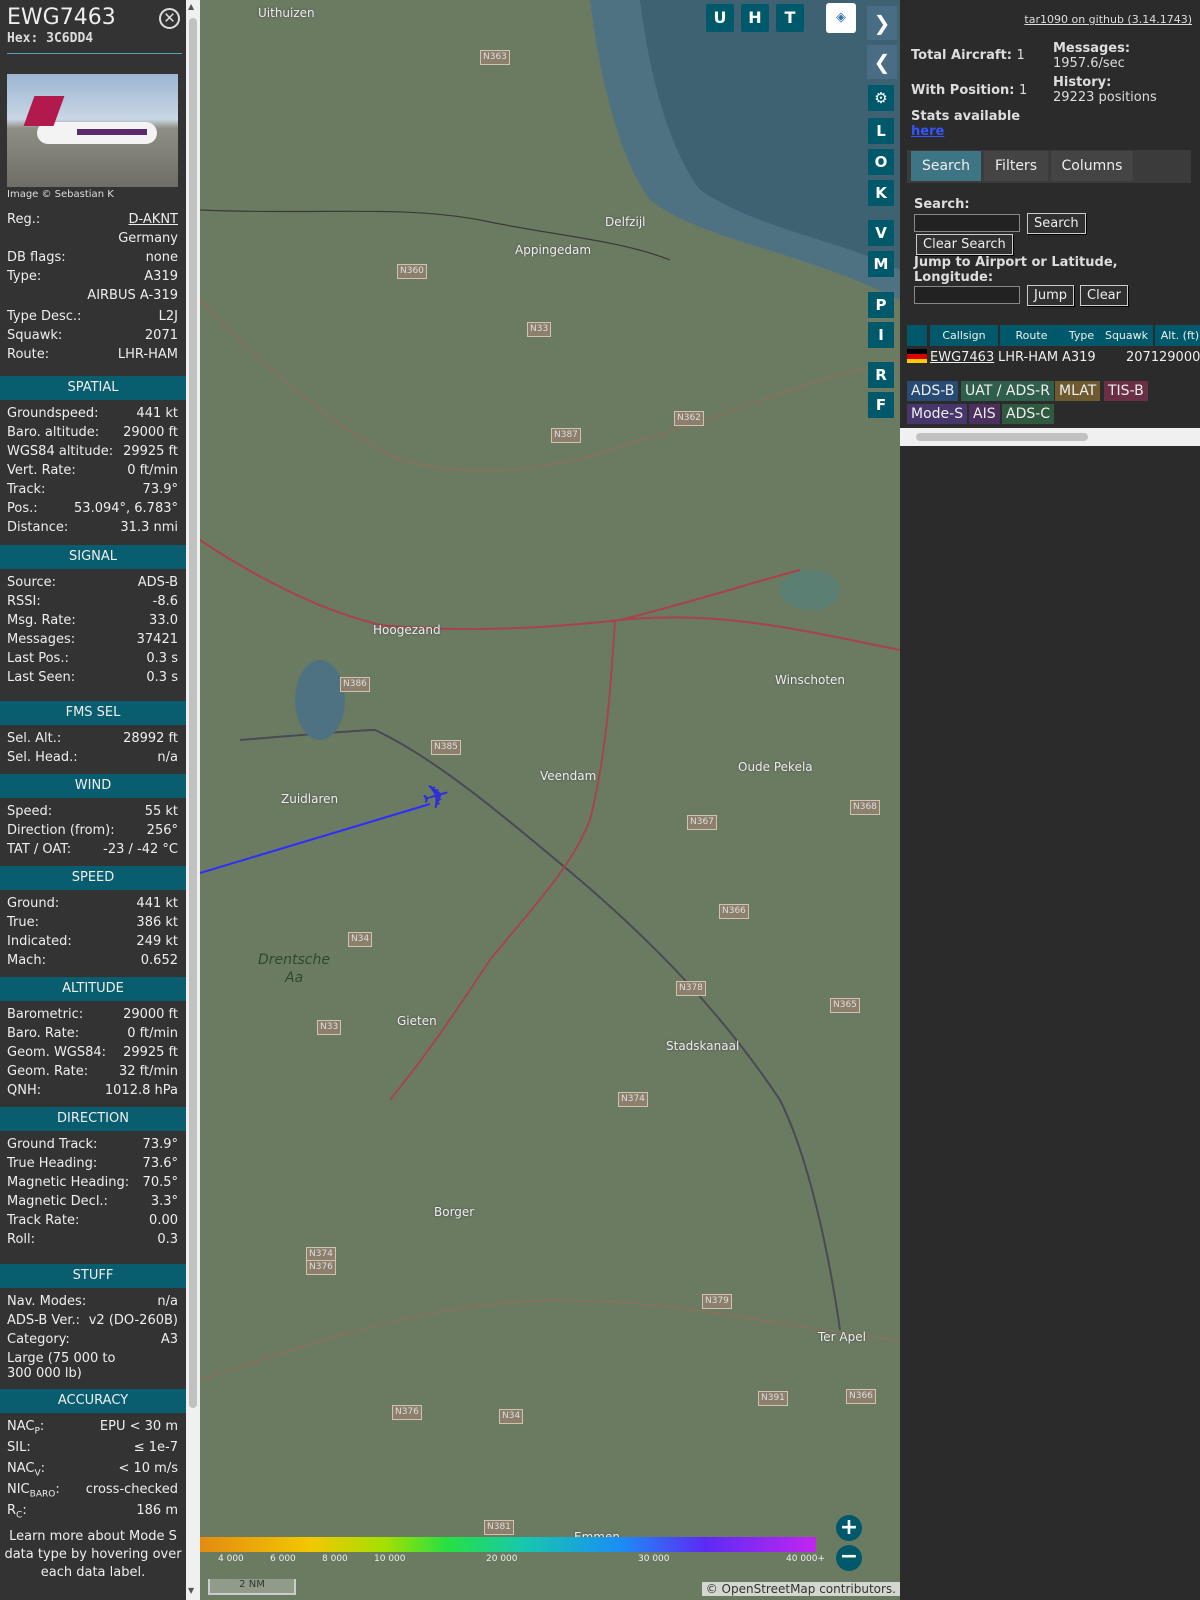 Image resolution: width=1200 pixels, height=1600 pixels. Describe the element at coordinates (93, 1401) in the screenshot. I see `section-header-accuracy: ACCURACY` at that location.